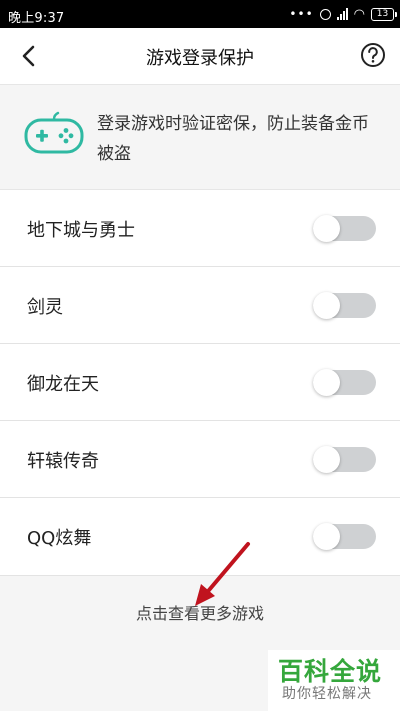 The width and height of the screenshot is (400, 711). What do you see at coordinates (373, 55) in the screenshot?
I see `help-icon` at bounding box center [373, 55].